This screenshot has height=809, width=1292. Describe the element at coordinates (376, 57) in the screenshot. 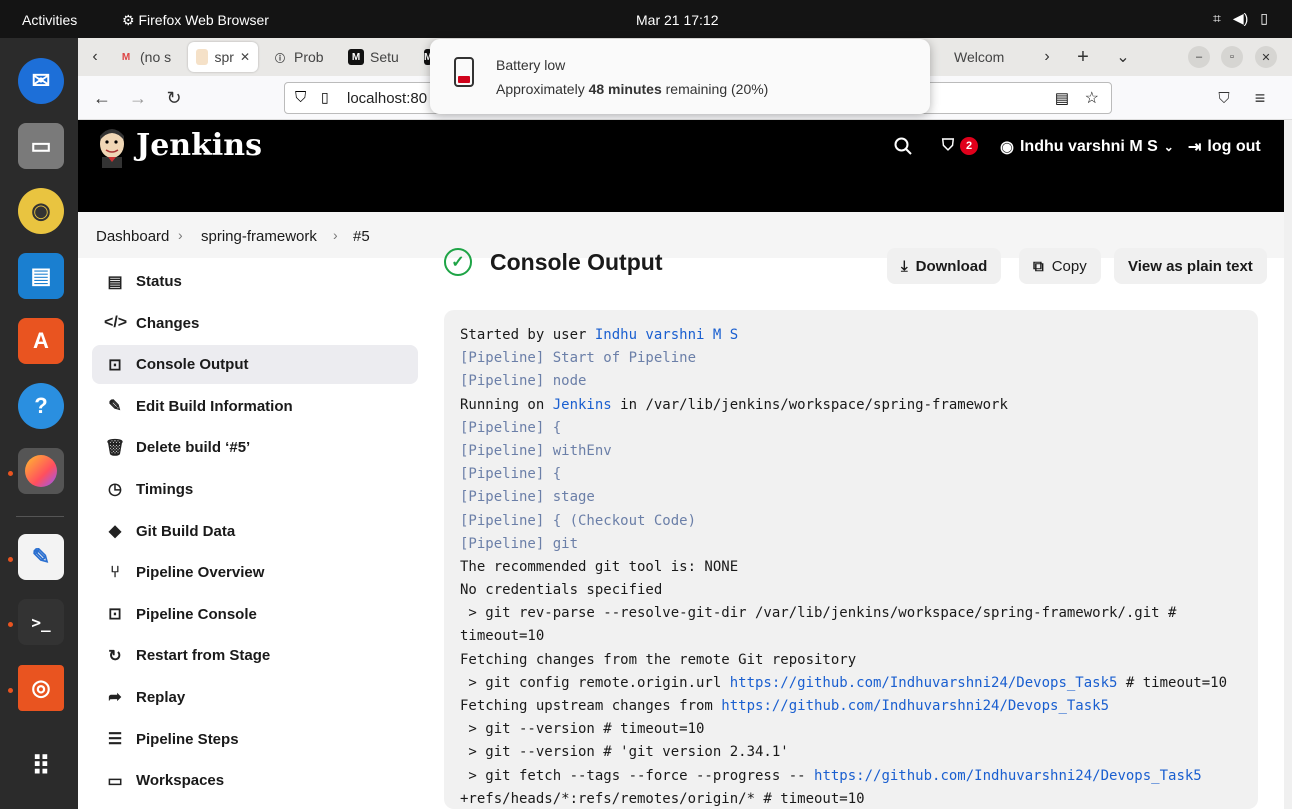

I see `tab-setup: M Setu` at that location.